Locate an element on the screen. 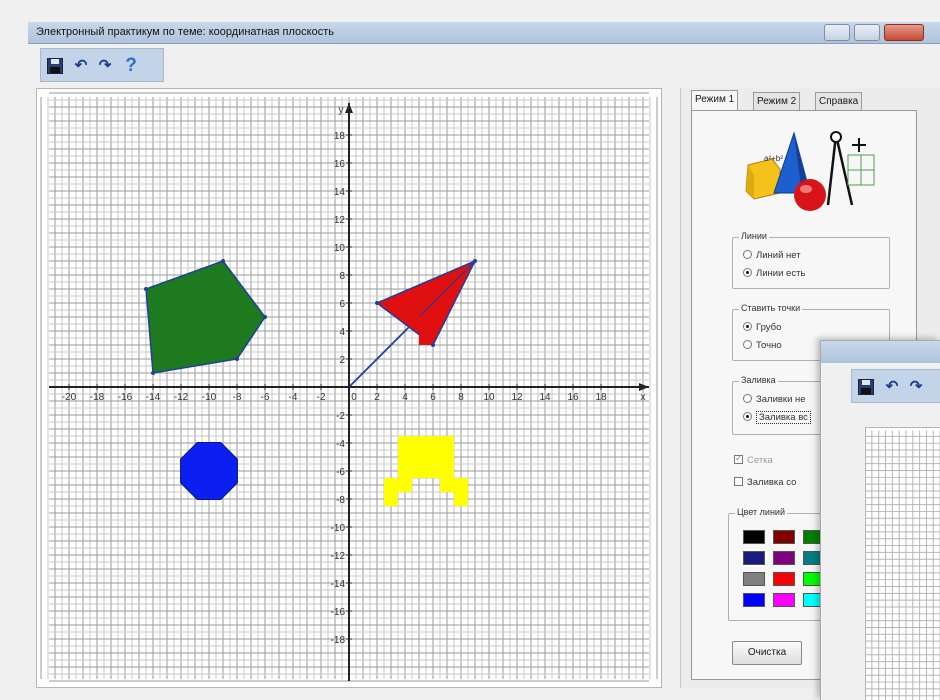 Image resolution: width=940 pixels, height=700 pixels. x-tick-label: -16 is located at coordinates (125, 397).